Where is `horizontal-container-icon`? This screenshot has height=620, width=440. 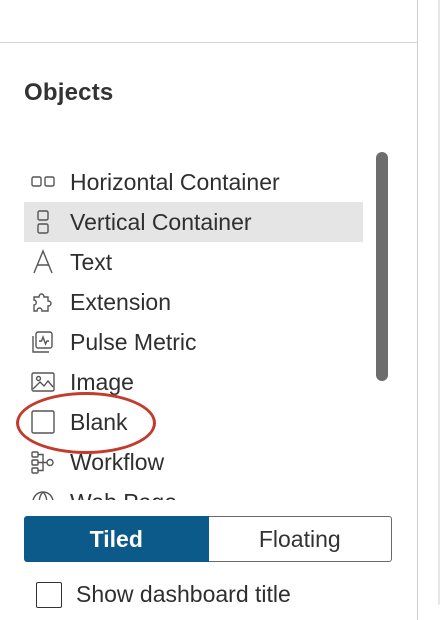
horizontal-container-icon is located at coordinates (43, 182).